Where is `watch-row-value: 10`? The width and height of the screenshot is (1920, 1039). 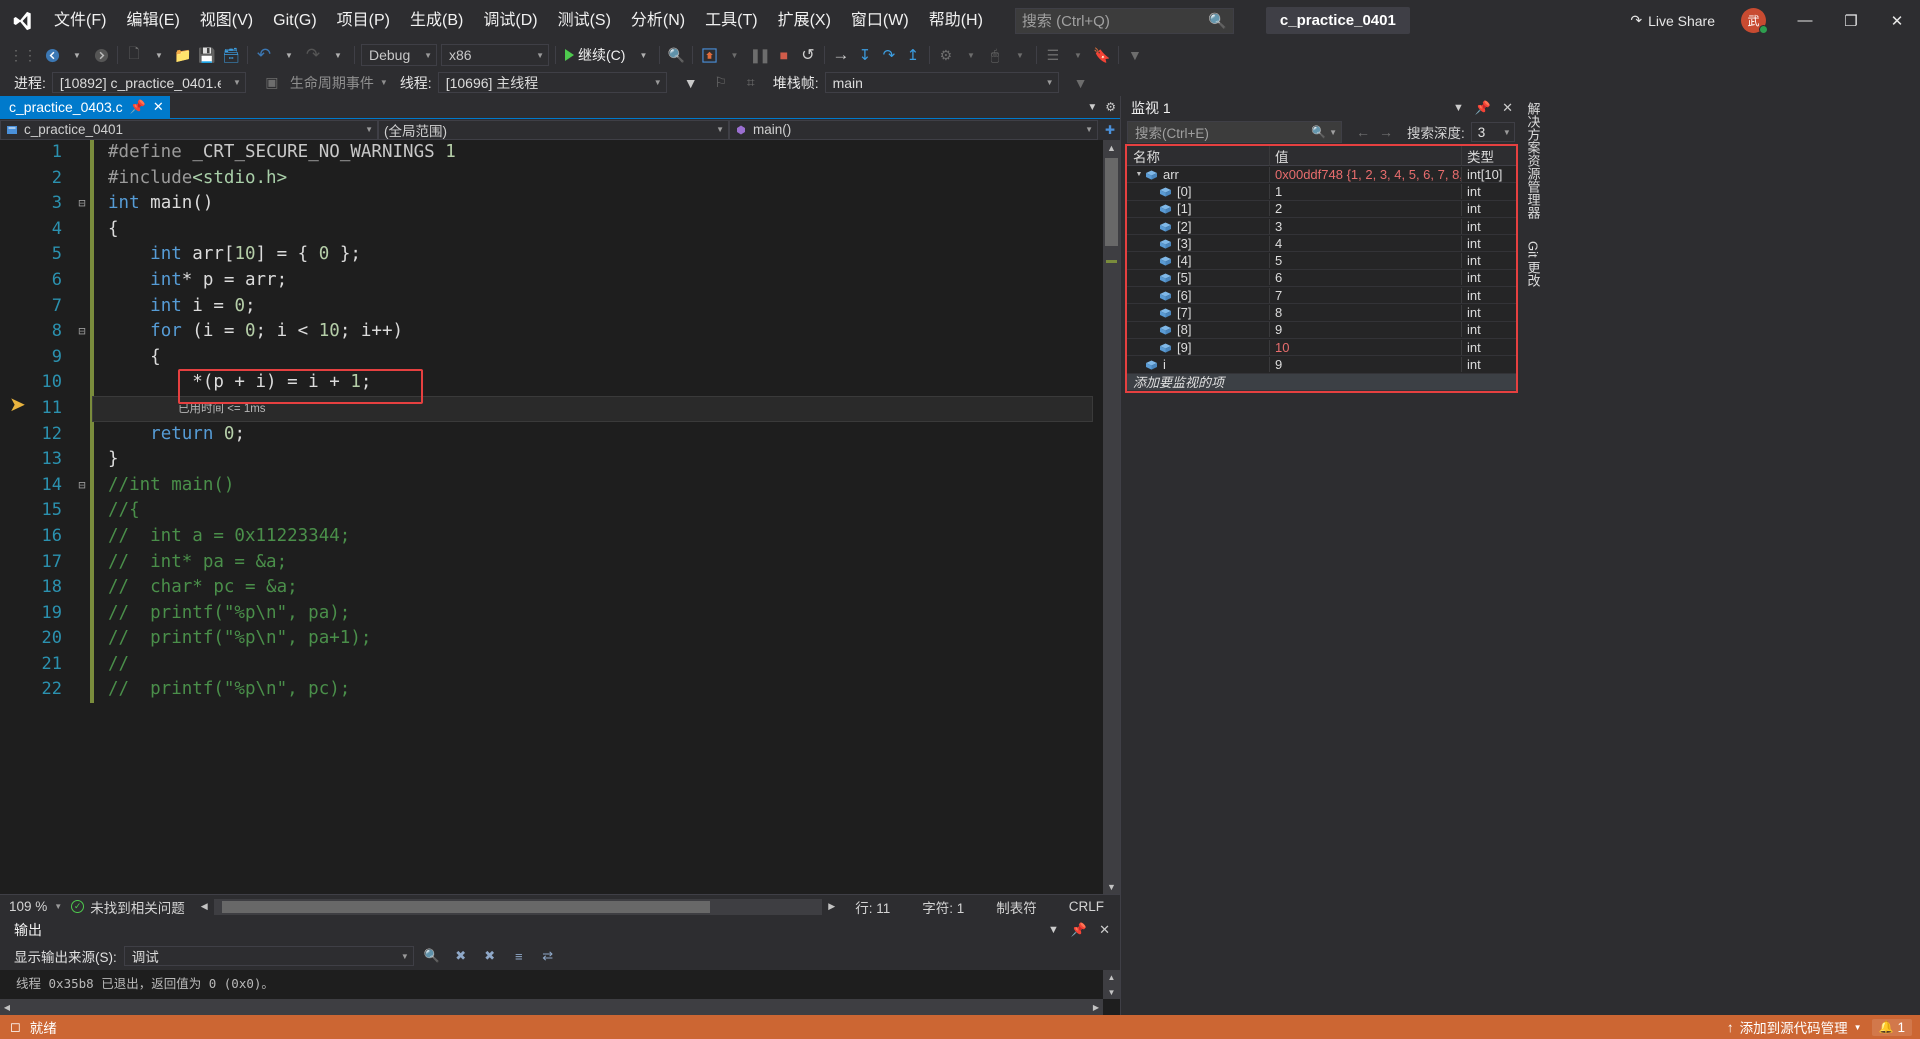
watch-row-value: 10 is located at coordinates (1365, 347).